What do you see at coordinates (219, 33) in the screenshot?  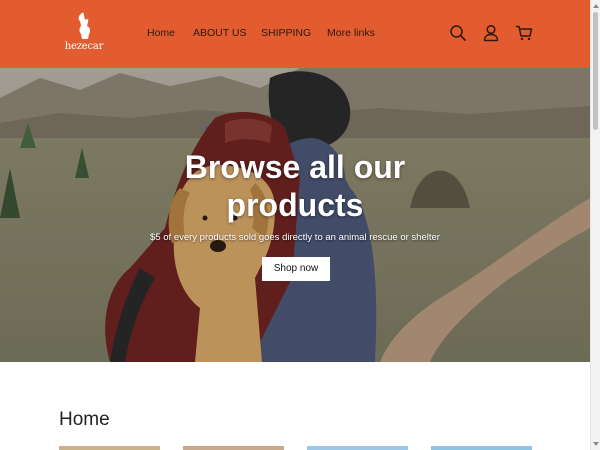 I see `nav-about-us: ABOUT US` at bounding box center [219, 33].